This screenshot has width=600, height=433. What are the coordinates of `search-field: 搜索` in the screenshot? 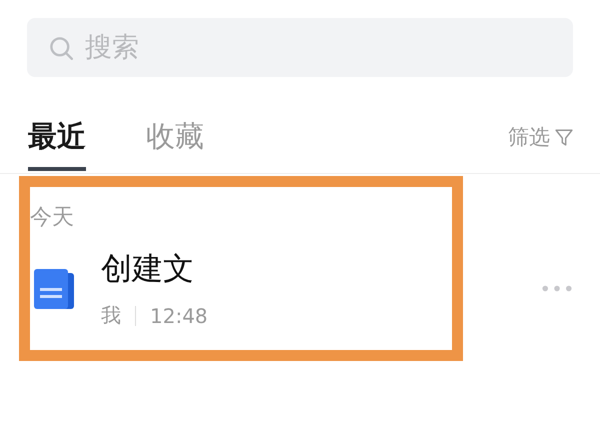 It's located at (300, 47).